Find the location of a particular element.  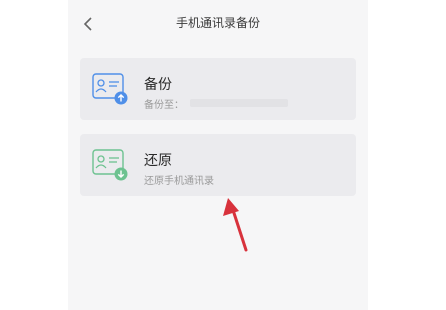

backup-subtitle: 备份至： is located at coordinates (164, 105).